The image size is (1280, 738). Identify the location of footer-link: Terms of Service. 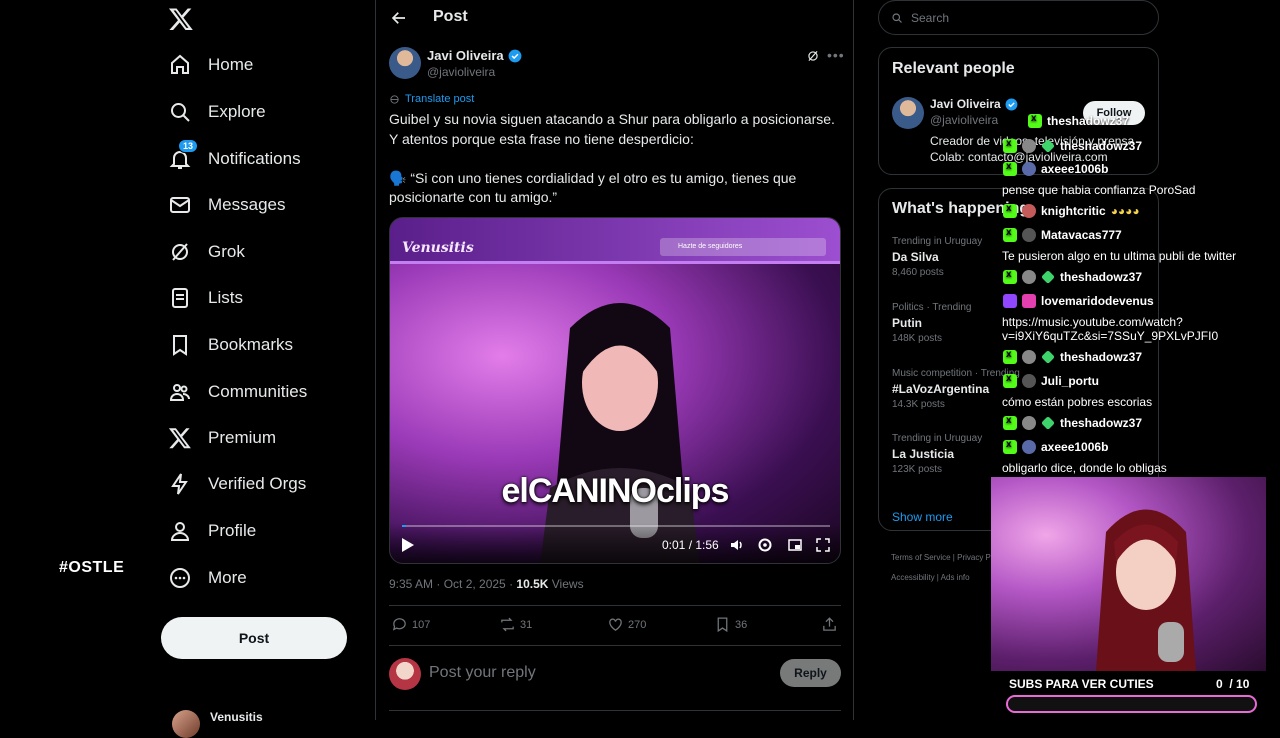
(921, 557).